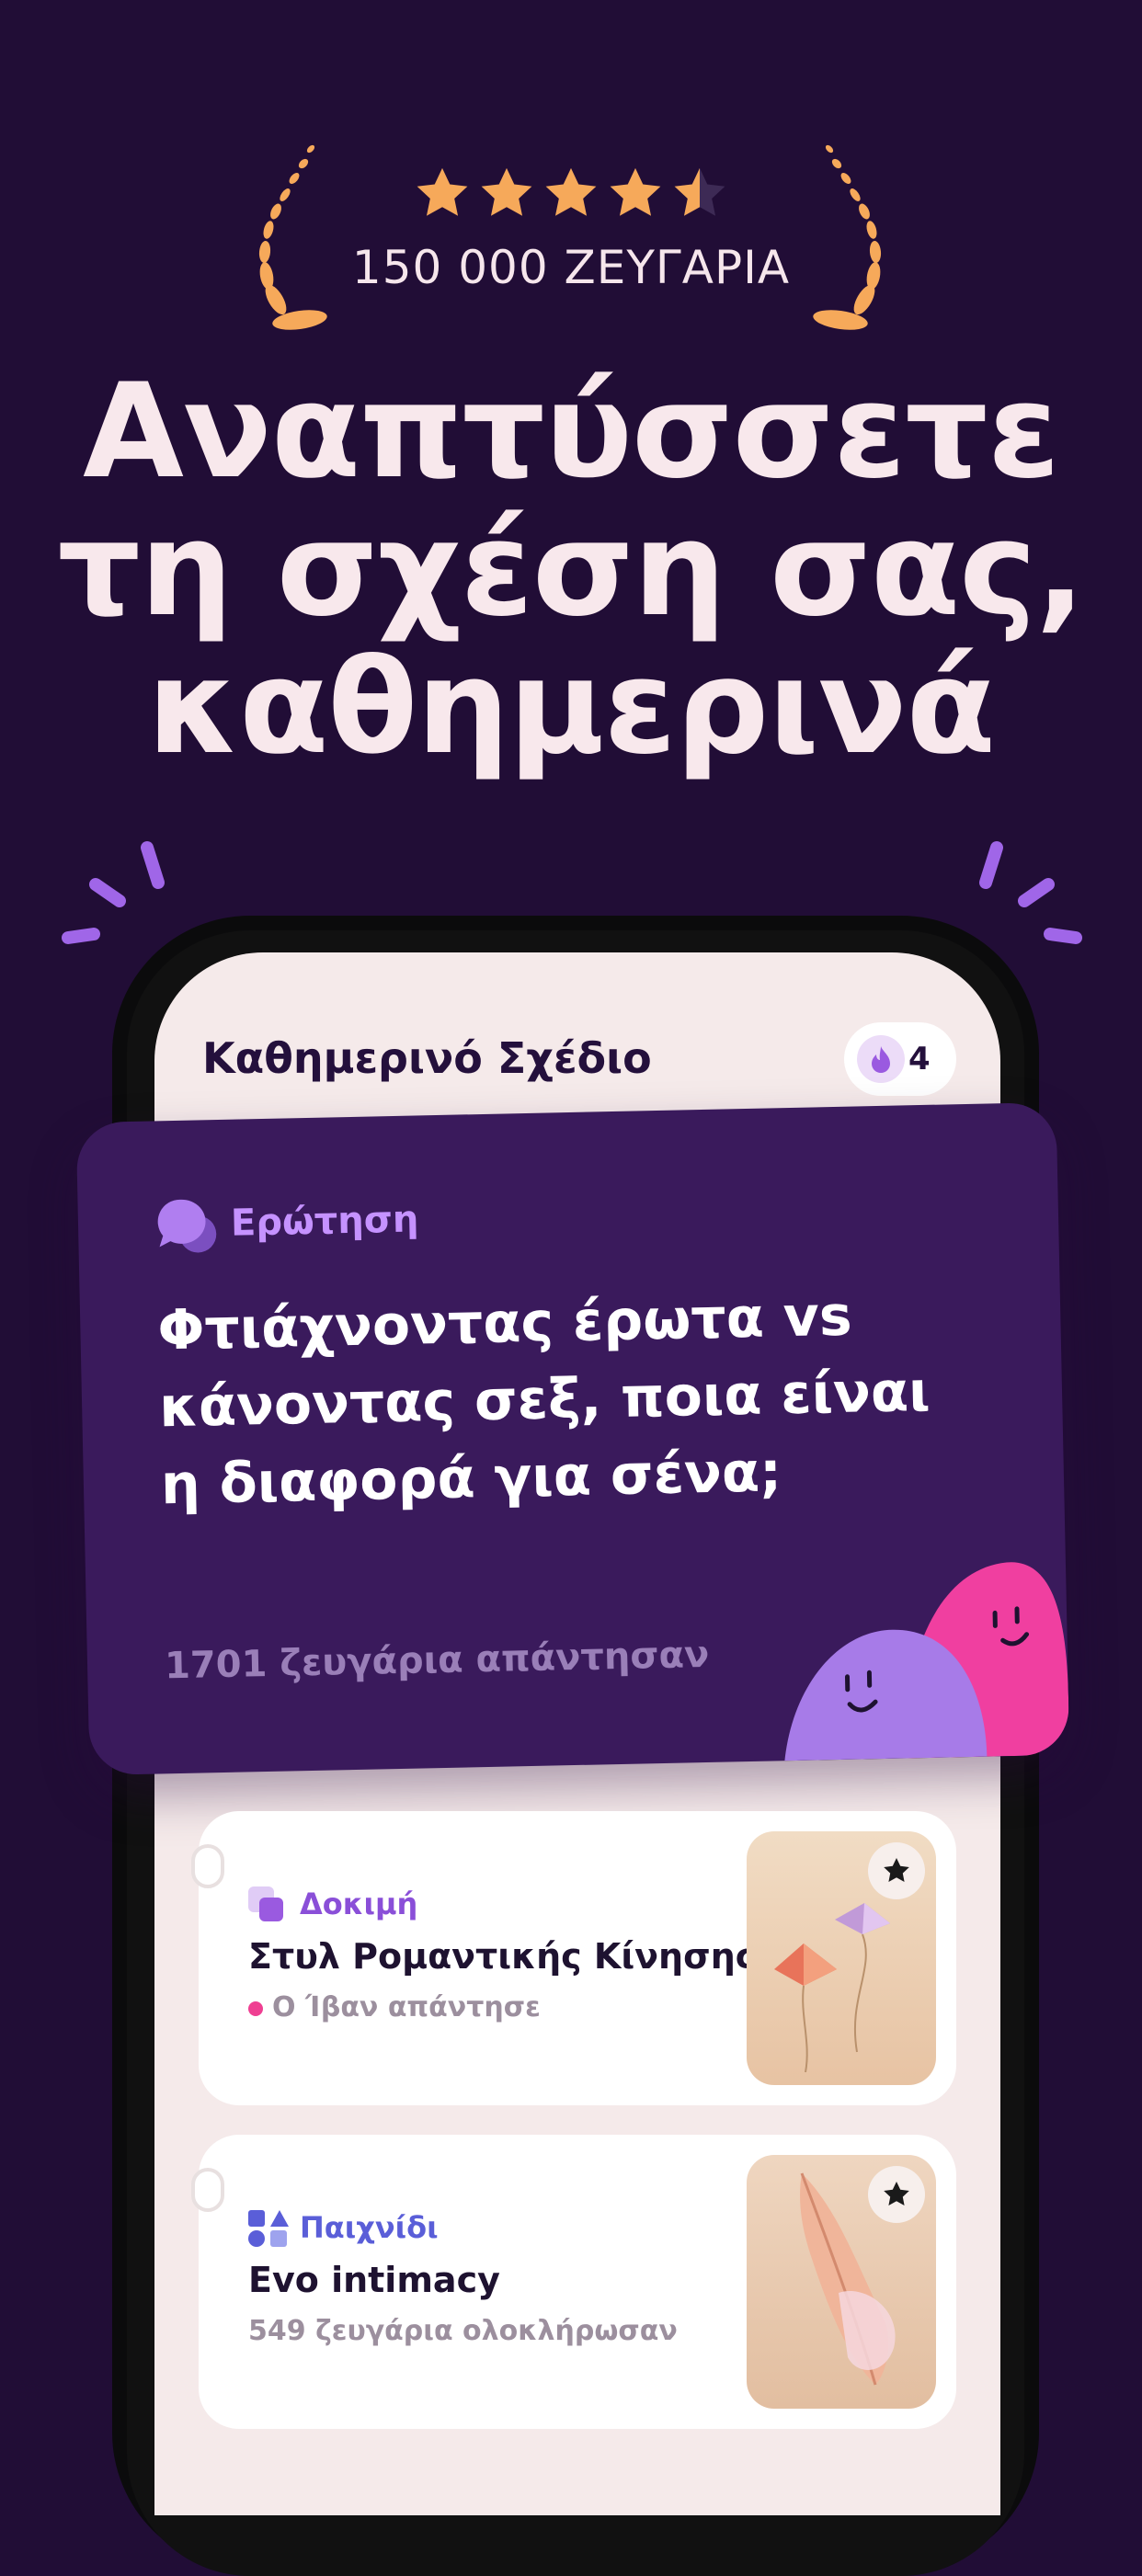 This screenshot has width=1142, height=2576. I want to click on answered-count: 1701 ζευγάρια απάντησαν, so click(437, 1660).